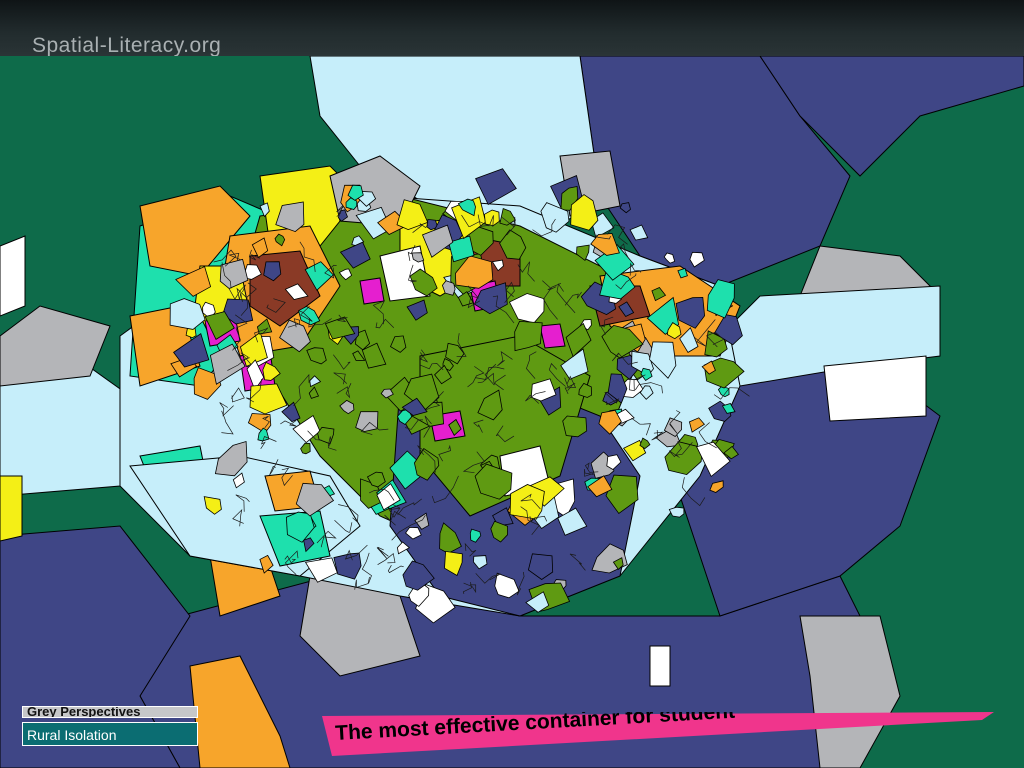  Describe the element at coordinates (512, 28) in the screenshot. I see `site-header: Spatial-Literacy.org` at that location.